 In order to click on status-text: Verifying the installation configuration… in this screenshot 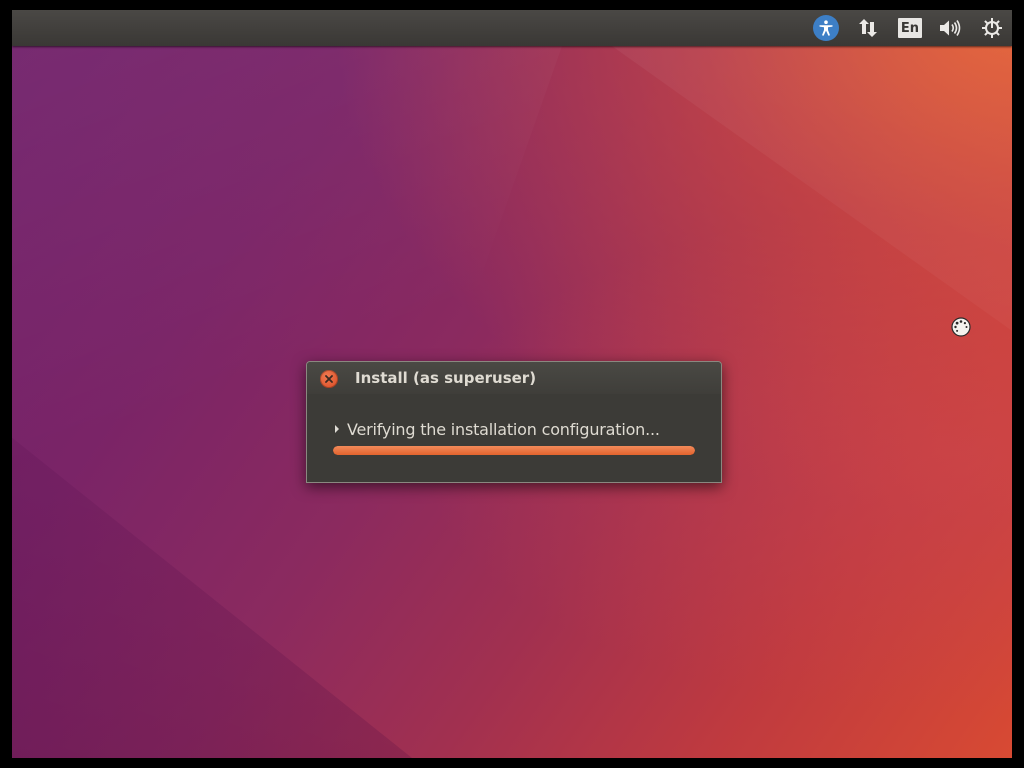, I will do `click(503, 429)`.